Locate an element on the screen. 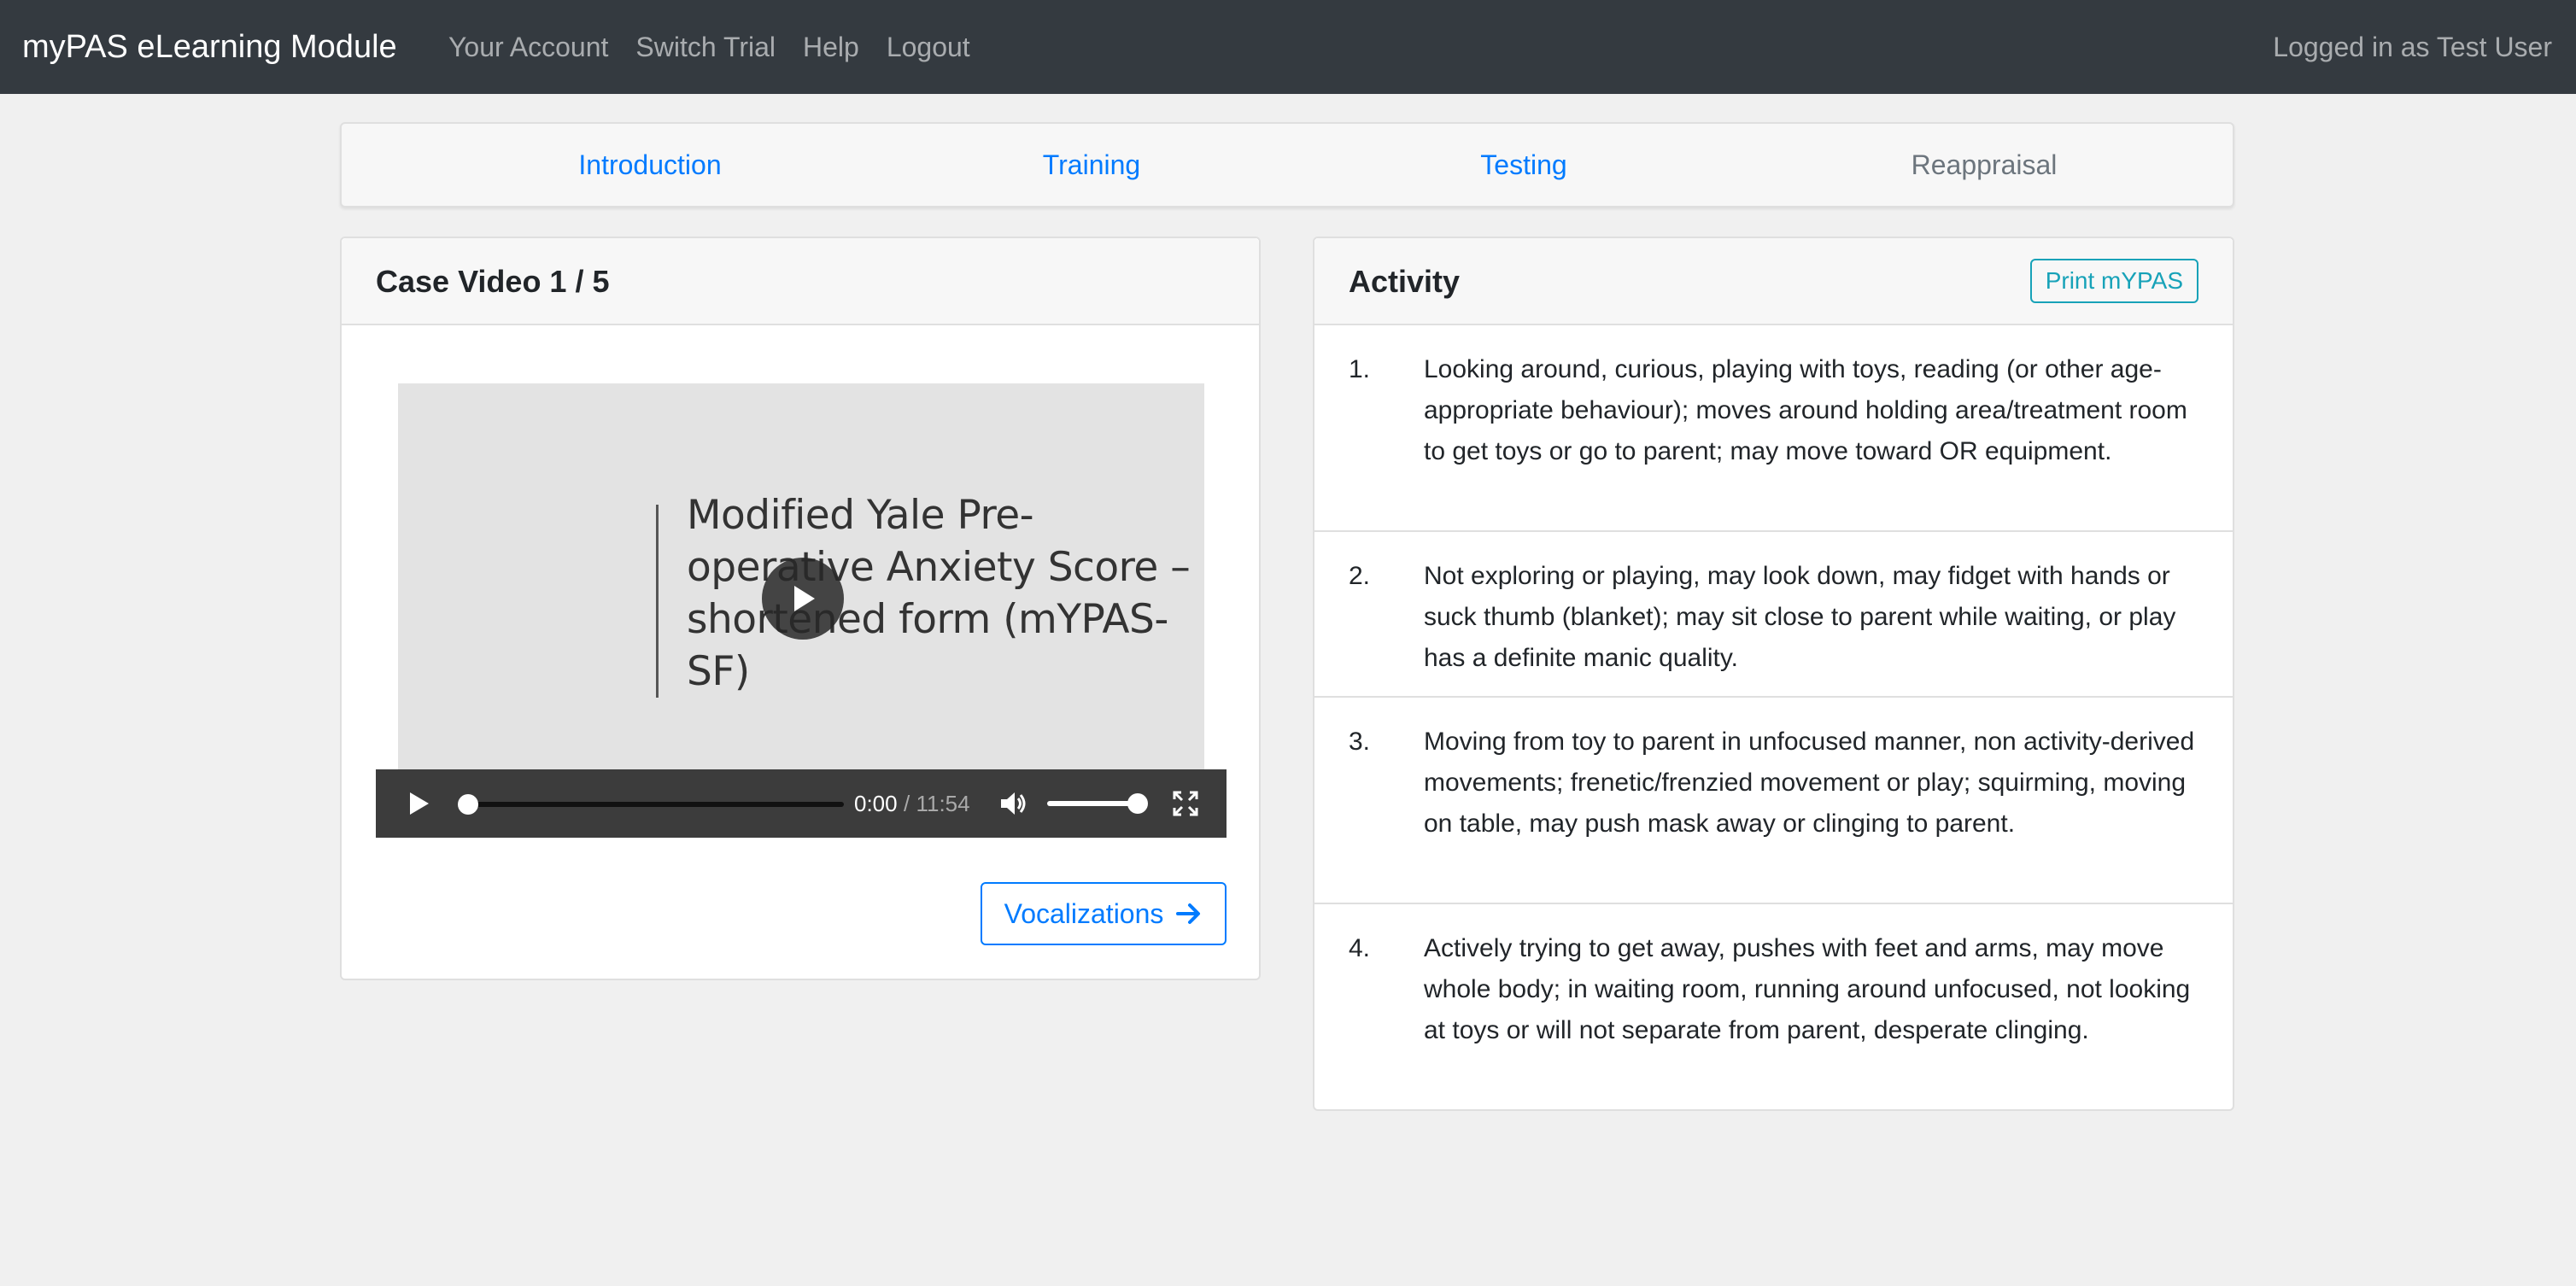  big-play-button is located at coordinates (803, 599).